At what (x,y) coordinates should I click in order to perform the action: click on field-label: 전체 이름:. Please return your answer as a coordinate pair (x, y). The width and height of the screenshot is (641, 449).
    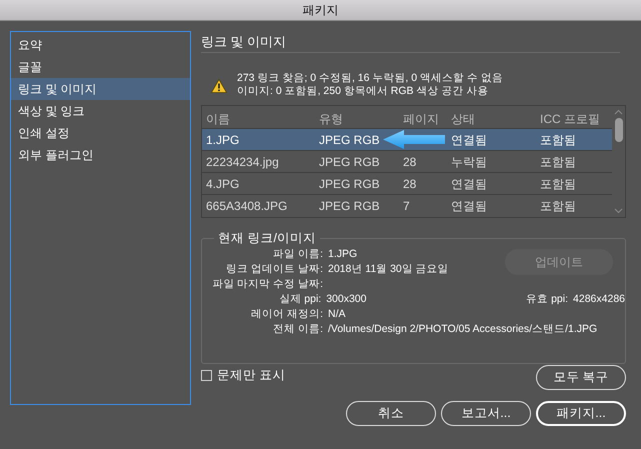
    Looking at the image, I should click on (297, 329).